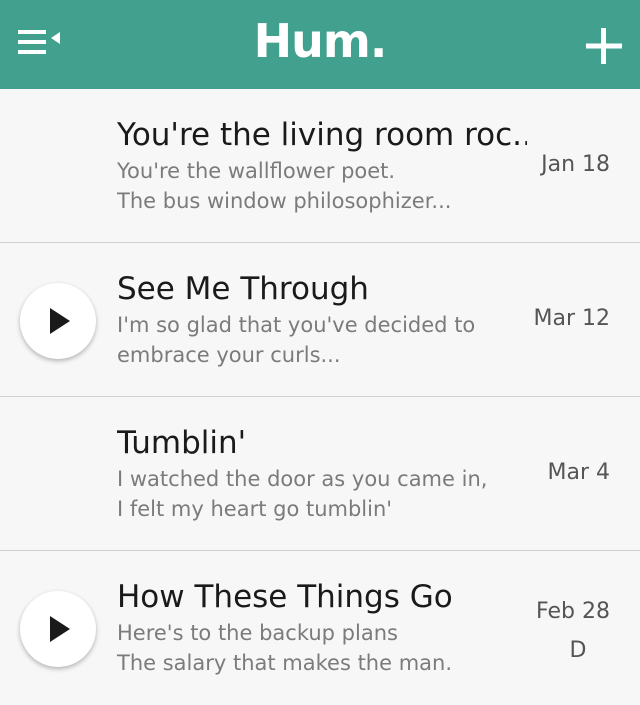  Describe the element at coordinates (255, 509) in the screenshot. I see `song-lyric-line-2: I felt my heart go tumblin'` at that location.